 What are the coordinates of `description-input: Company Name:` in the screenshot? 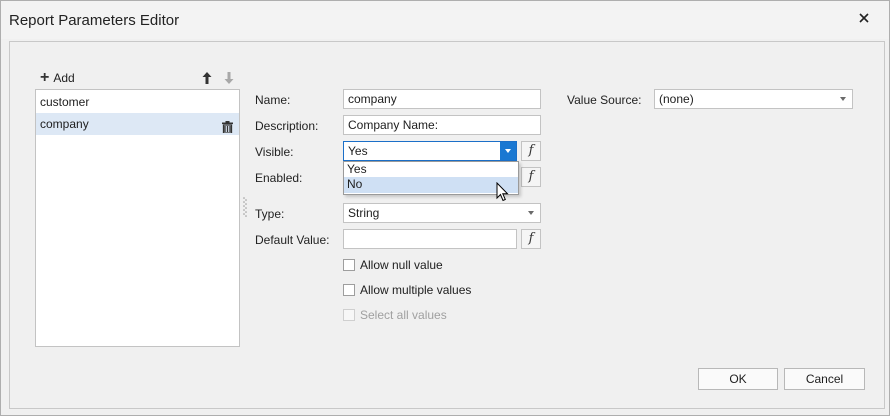 It's located at (442, 125).